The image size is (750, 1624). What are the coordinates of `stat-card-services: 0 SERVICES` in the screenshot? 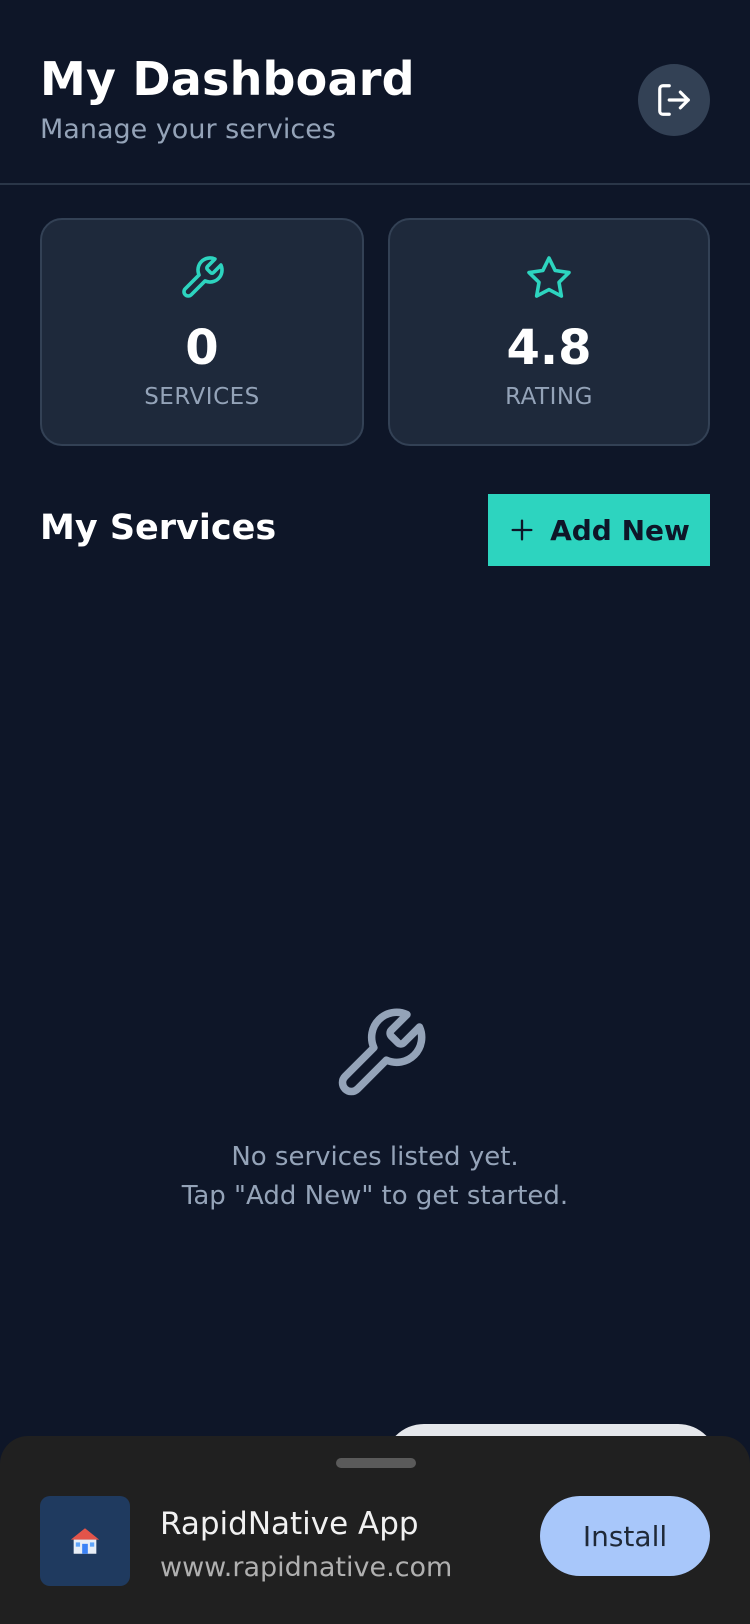 It's located at (202, 332).